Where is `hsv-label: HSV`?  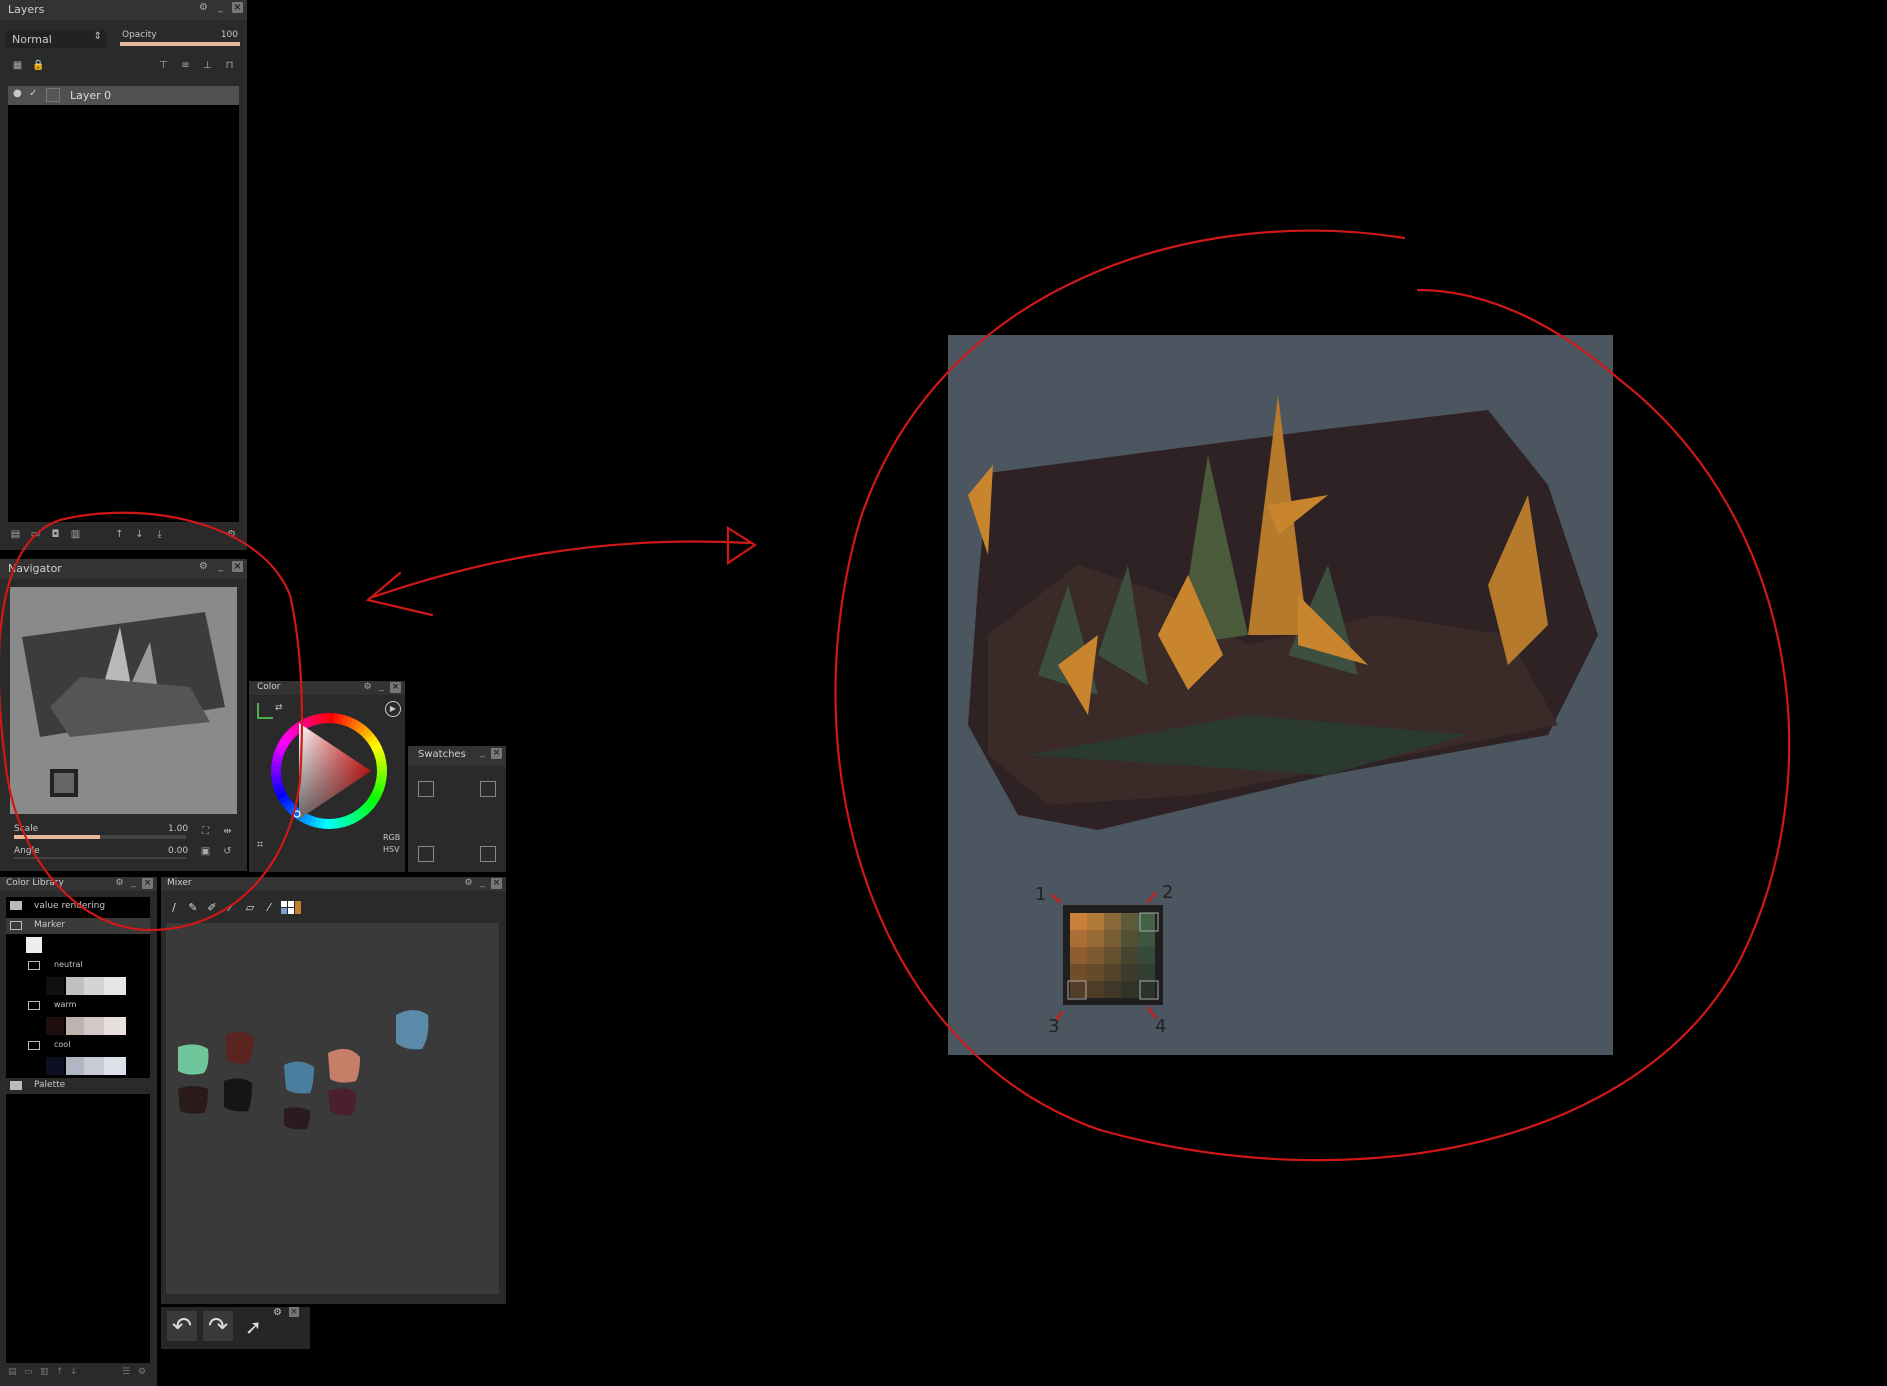 hsv-label: HSV is located at coordinates (391, 849).